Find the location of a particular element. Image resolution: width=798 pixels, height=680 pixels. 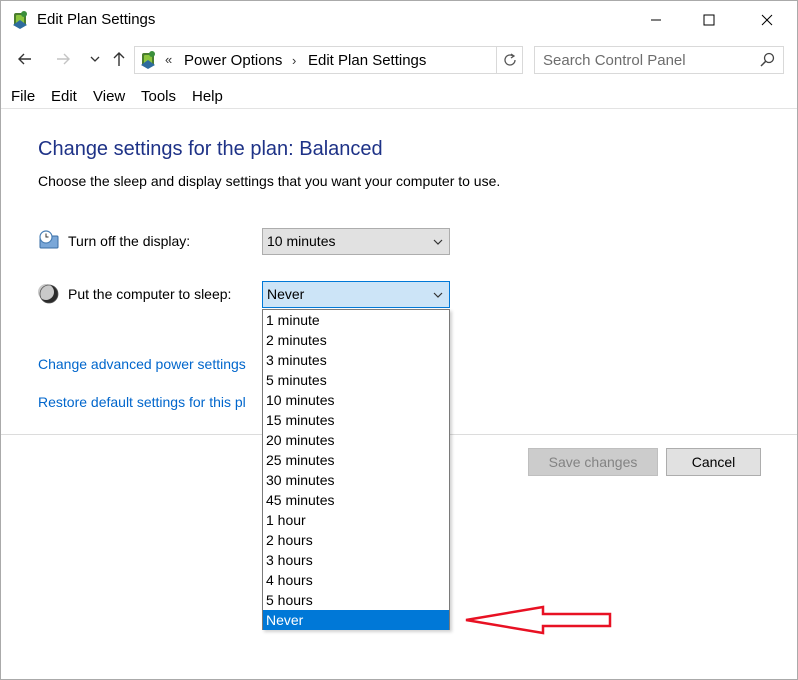

minimize-icon is located at coordinates (656, 20).